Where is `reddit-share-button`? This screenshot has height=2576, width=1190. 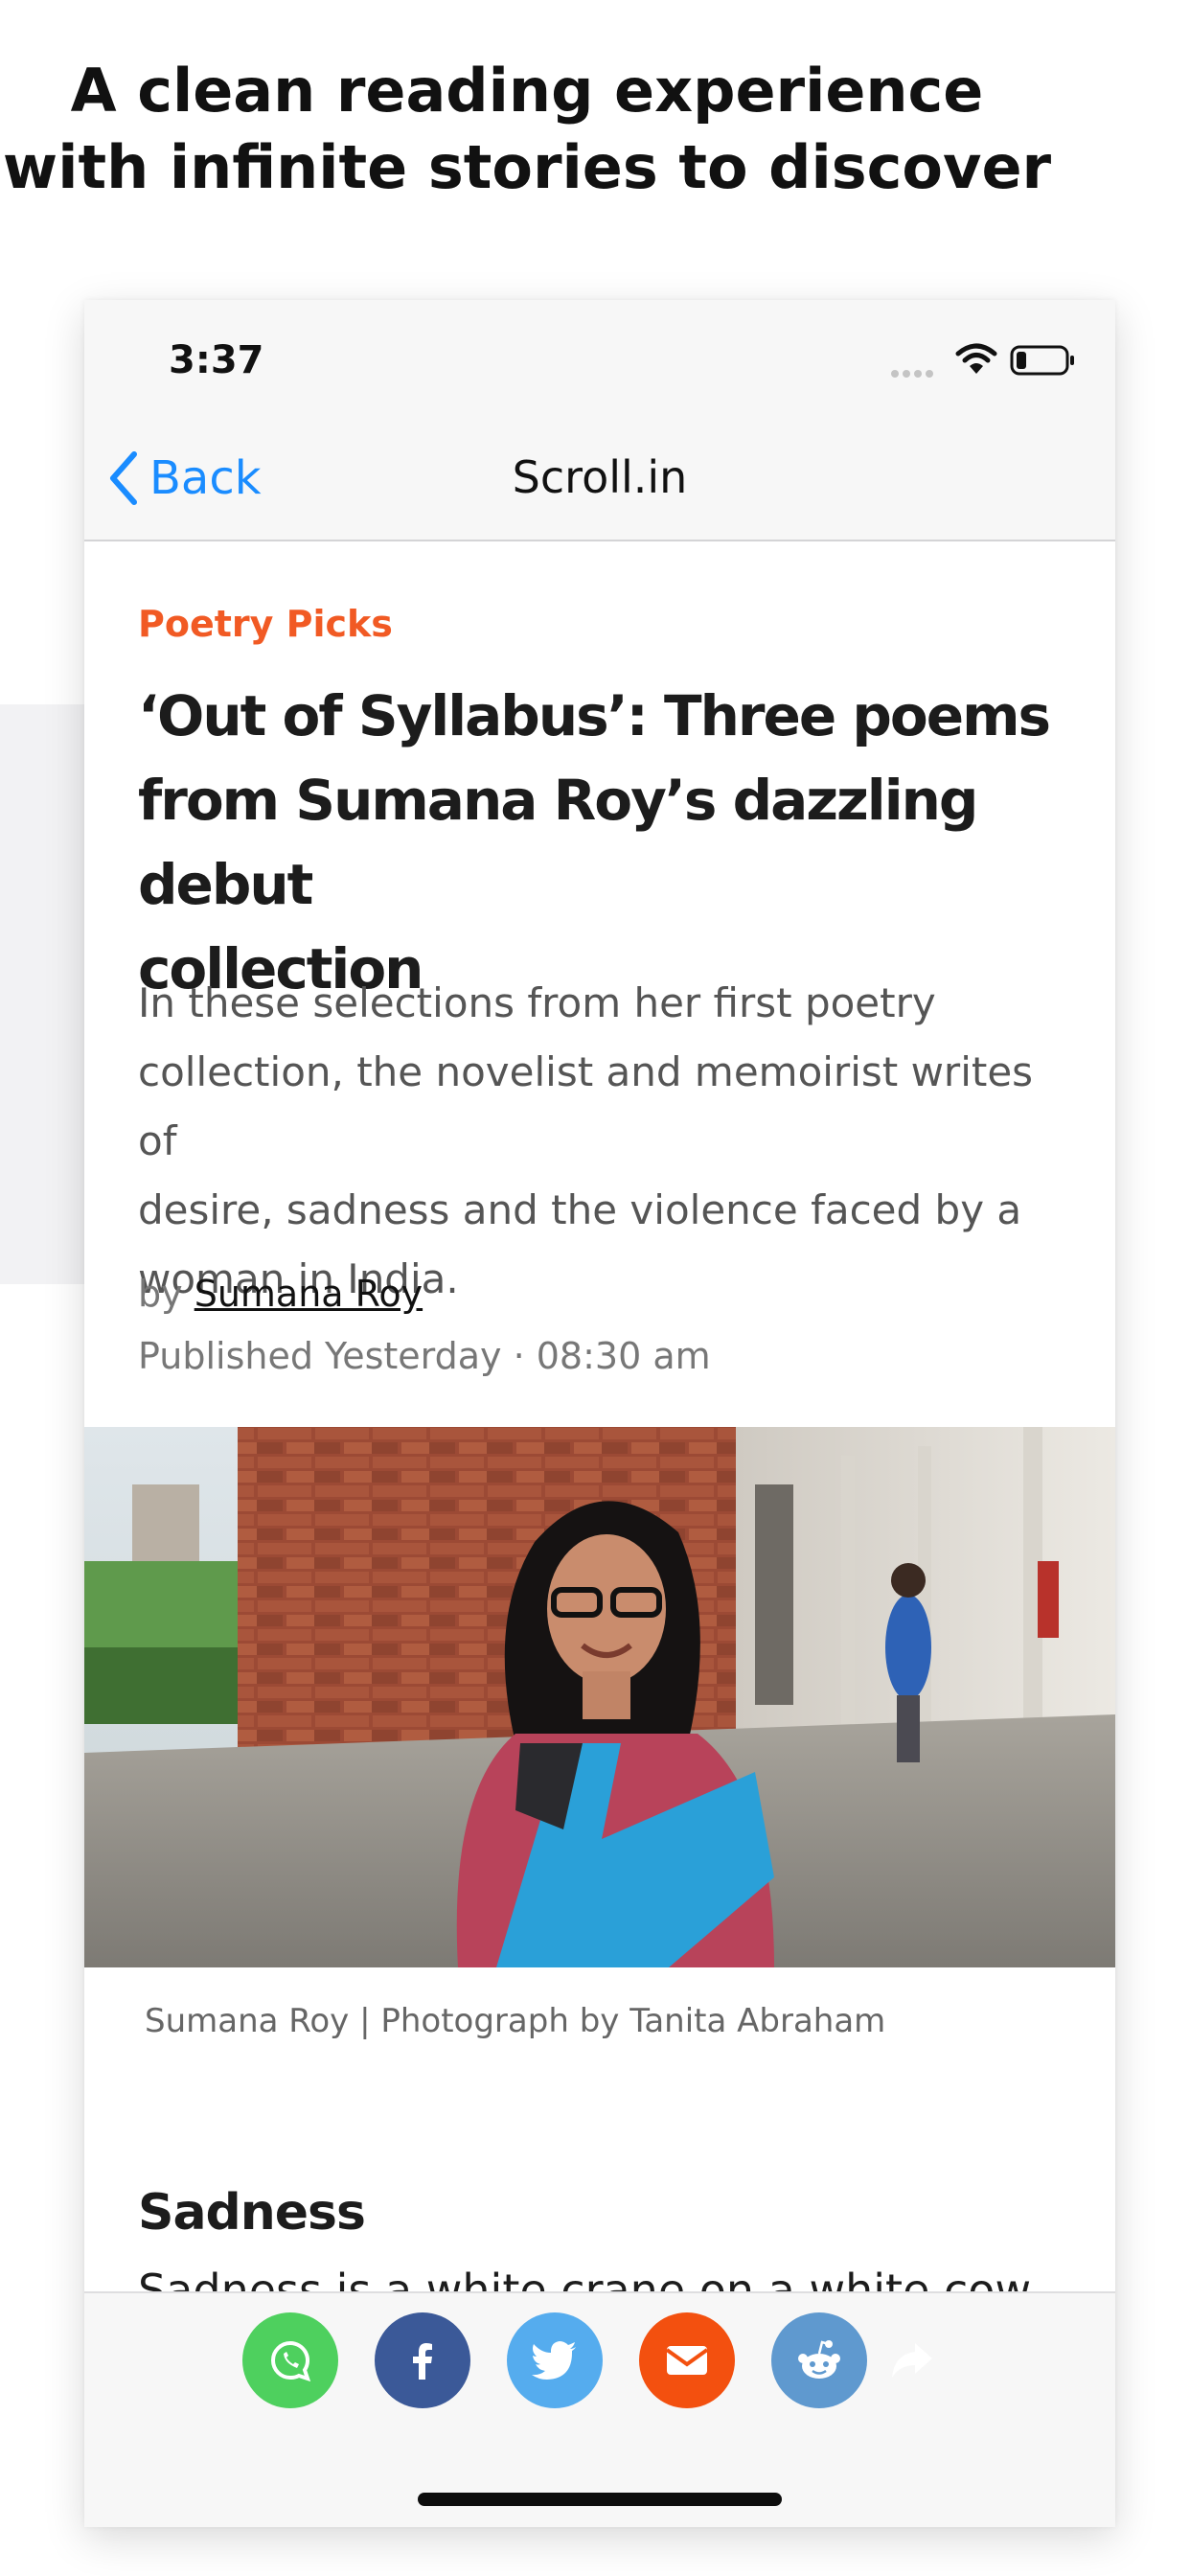 reddit-share-button is located at coordinates (819, 2360).